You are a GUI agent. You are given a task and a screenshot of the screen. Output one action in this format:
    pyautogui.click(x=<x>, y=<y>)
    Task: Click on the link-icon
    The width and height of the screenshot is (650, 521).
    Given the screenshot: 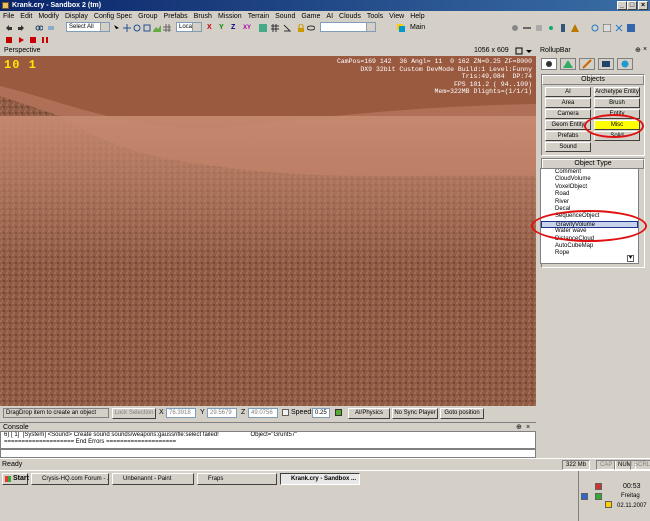 What is the action you would take?
    pyautogui.click(x=39, y=28)
    